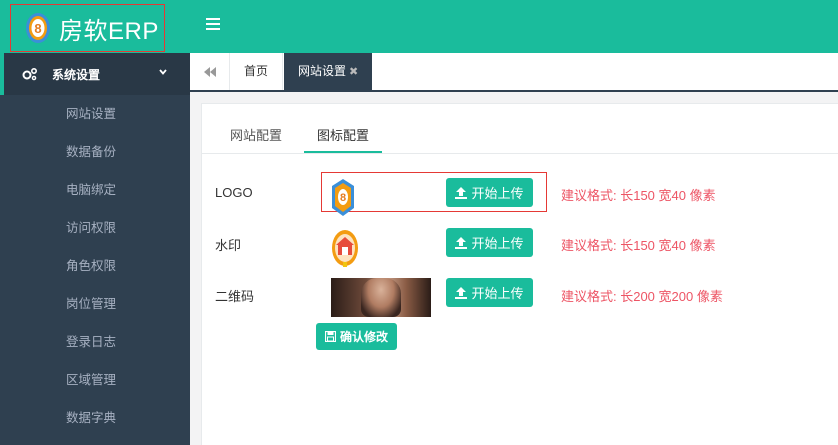 This screenshot has width=838, height=445. What do you see at coordinates (353, 72) in the screenshot?
I see `close-icon: ✖` at bounding box center [353, 72].